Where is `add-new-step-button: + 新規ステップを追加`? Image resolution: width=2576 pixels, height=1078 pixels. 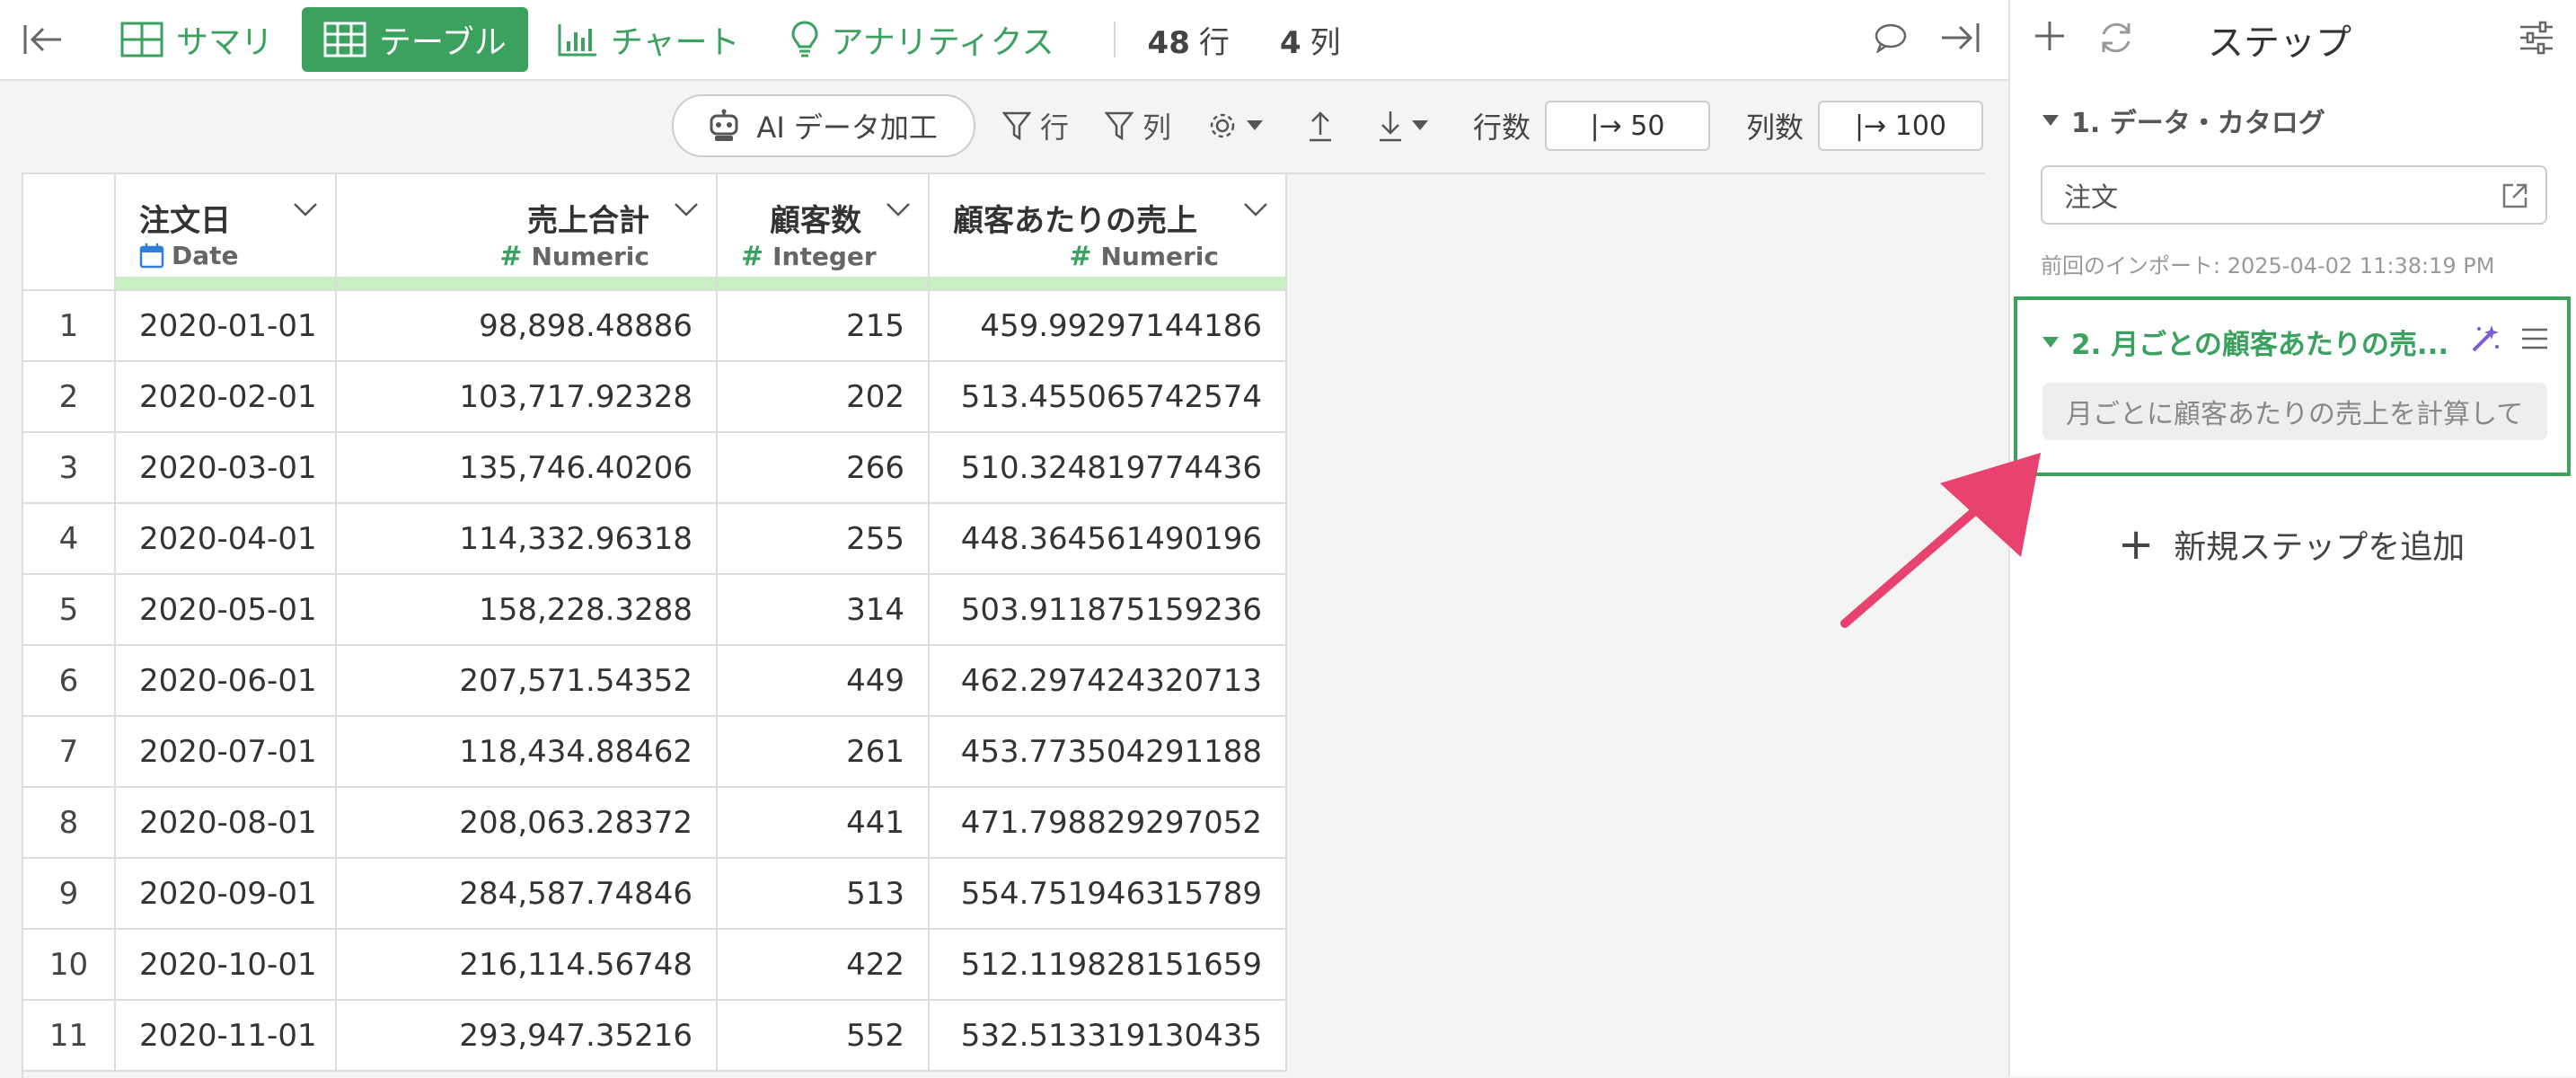
add-new-step-button: + 新規ステップを追加 is located at coordinates (2291, 545).